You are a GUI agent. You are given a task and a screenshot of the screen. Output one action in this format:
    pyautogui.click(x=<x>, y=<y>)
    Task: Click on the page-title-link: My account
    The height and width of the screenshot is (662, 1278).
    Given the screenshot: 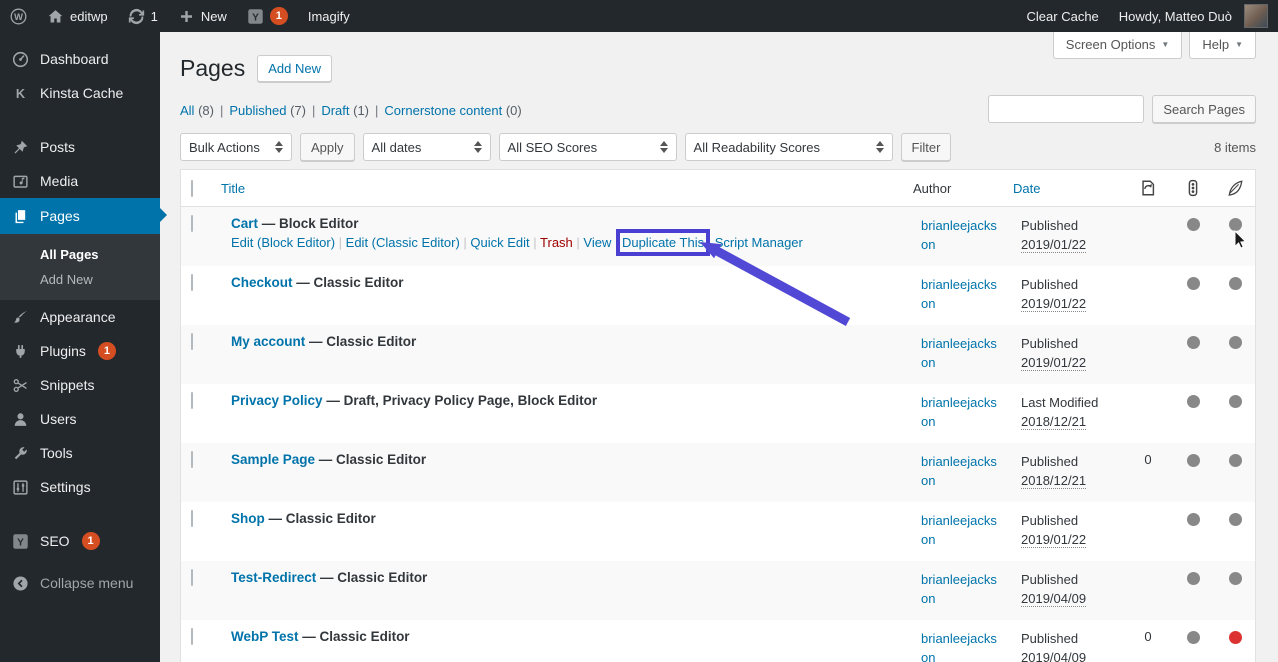 What is the action you would take?
    pyautogui.click(x=268, y=341)
    